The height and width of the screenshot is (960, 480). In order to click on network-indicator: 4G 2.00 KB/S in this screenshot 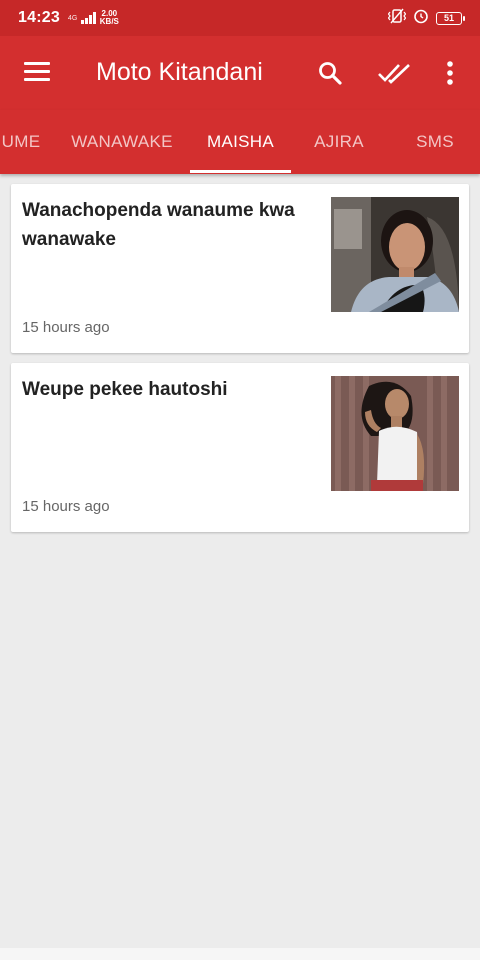, I will do `click(93, 18)`.